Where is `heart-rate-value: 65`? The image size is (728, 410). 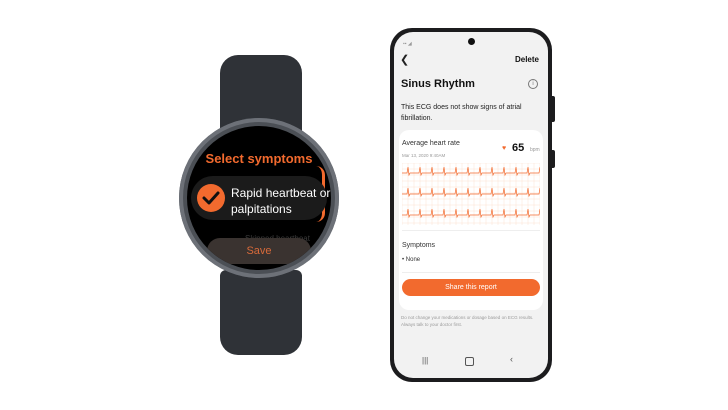
heart-rate-value: 65 is located at coordinates (518, 148).